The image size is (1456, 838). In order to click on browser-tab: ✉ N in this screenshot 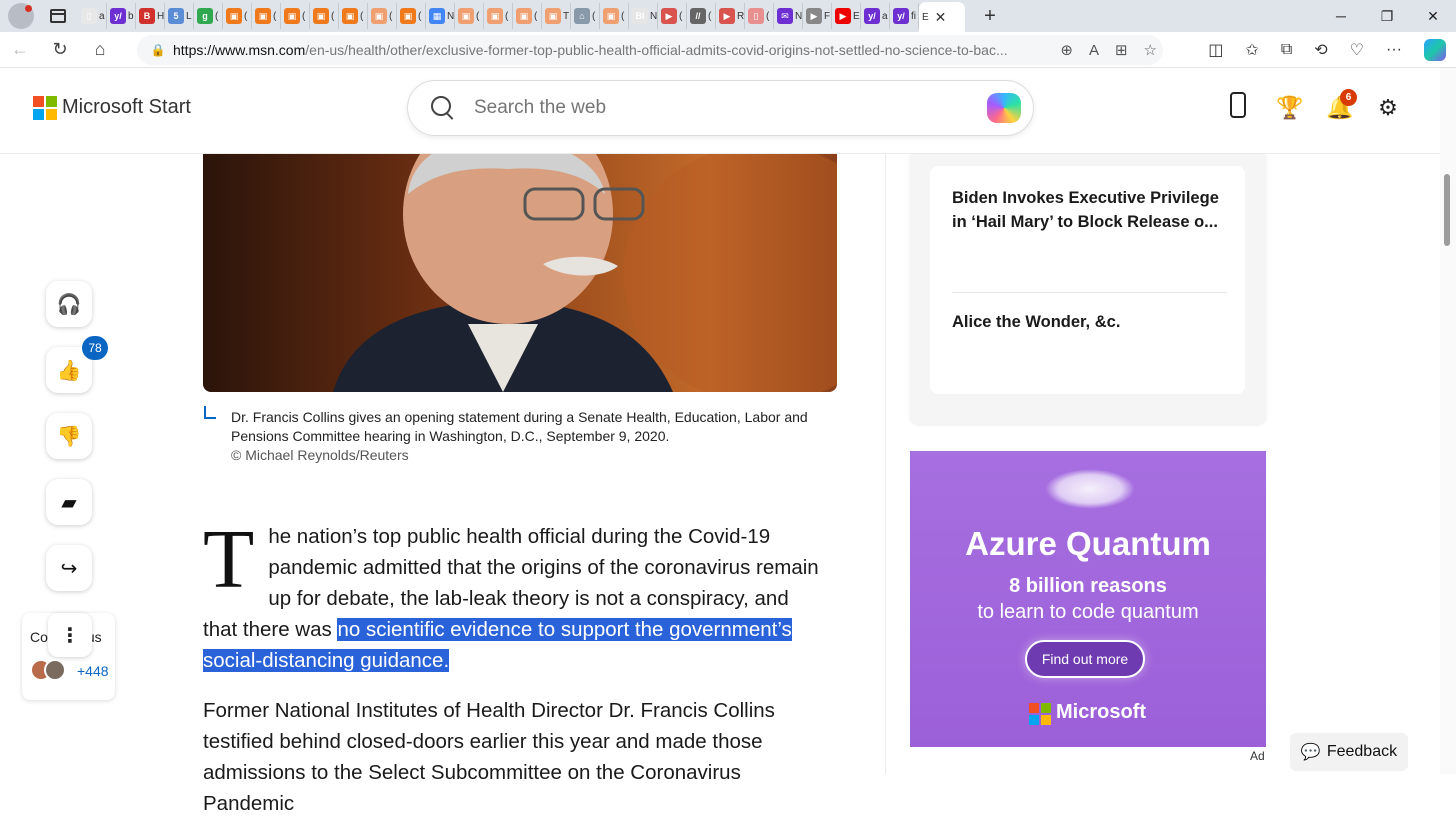, I will do `click(788, 16)`.